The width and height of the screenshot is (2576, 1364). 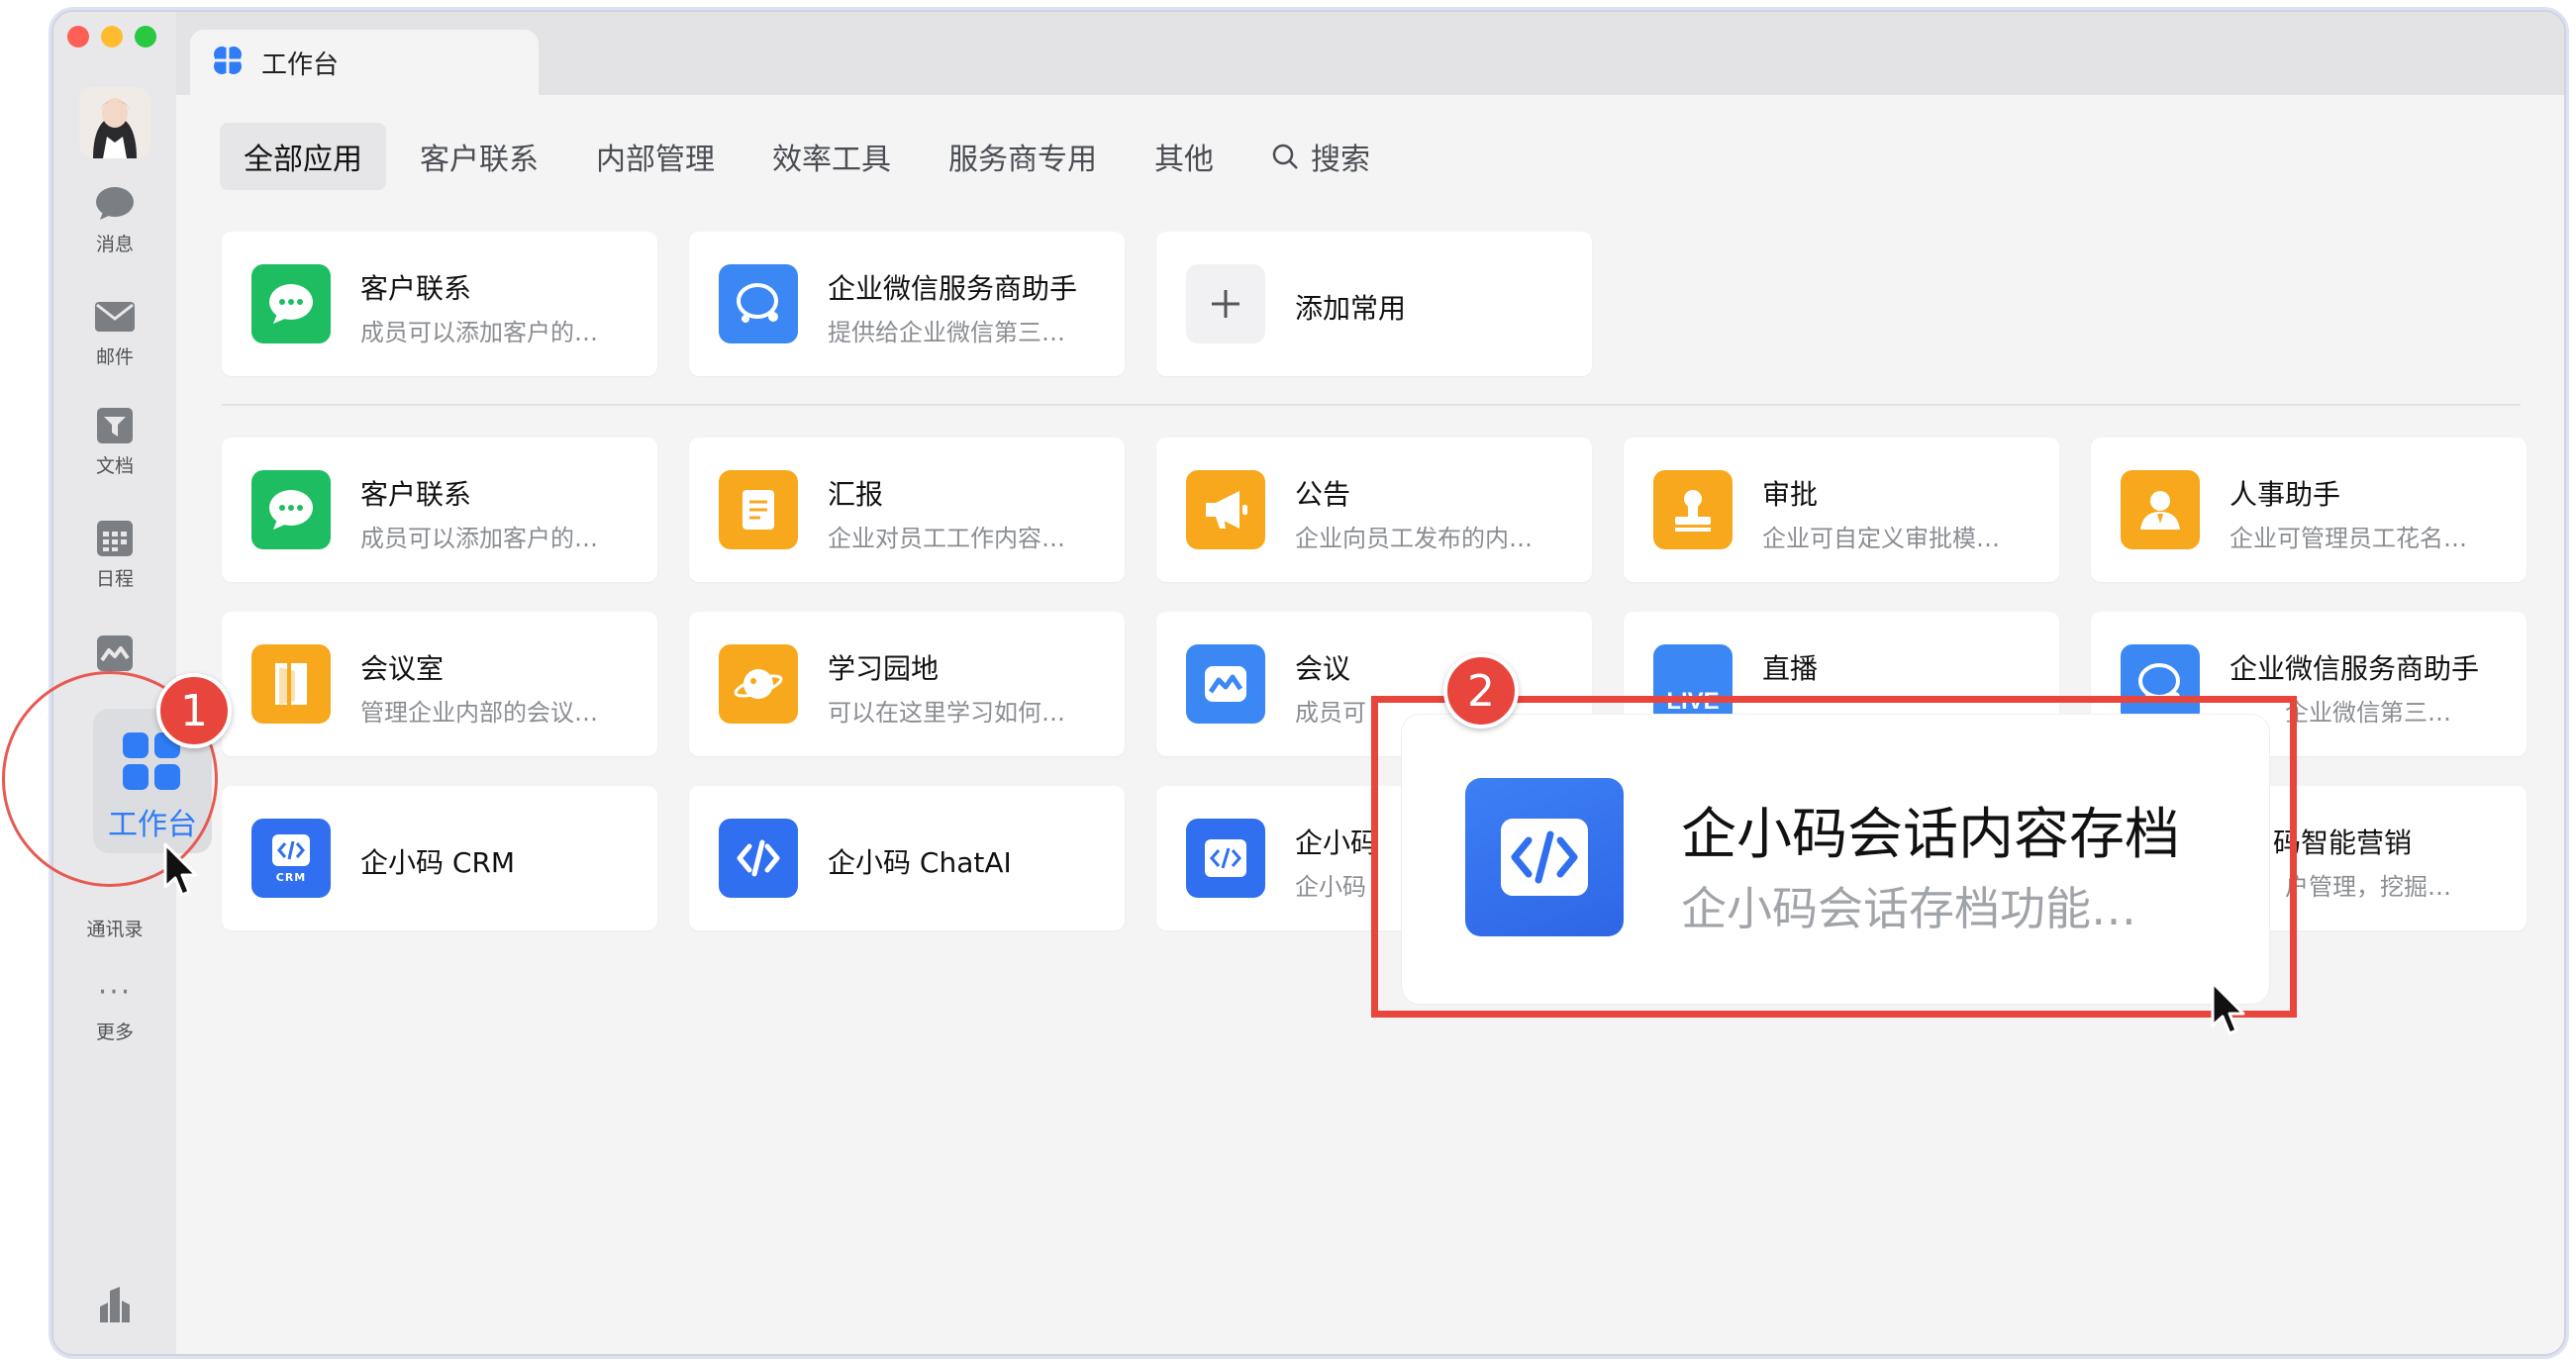 What do you see at coordinates (1481, 691) in the screenshot?
I see `step-badge-2: 2` at bounding box center [1481, 691].